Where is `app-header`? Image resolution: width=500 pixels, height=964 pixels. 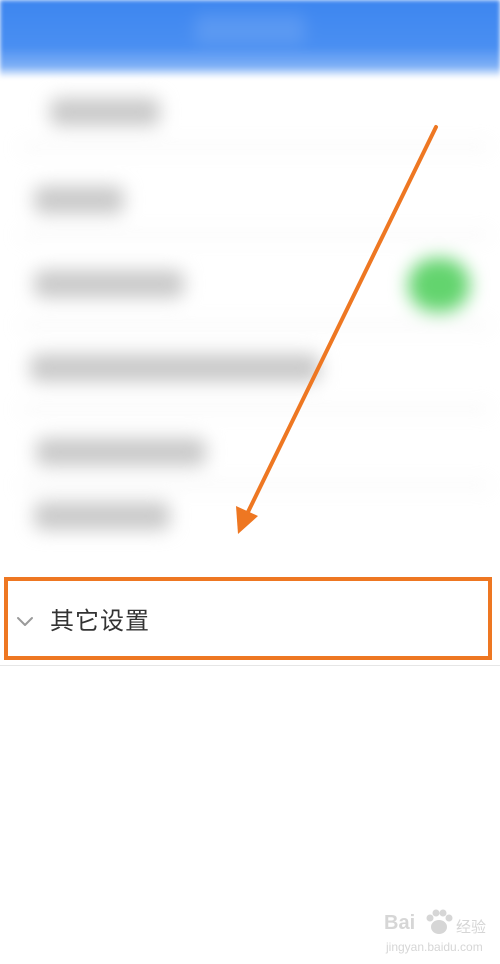
app-header is located at coordinates (250, 39).